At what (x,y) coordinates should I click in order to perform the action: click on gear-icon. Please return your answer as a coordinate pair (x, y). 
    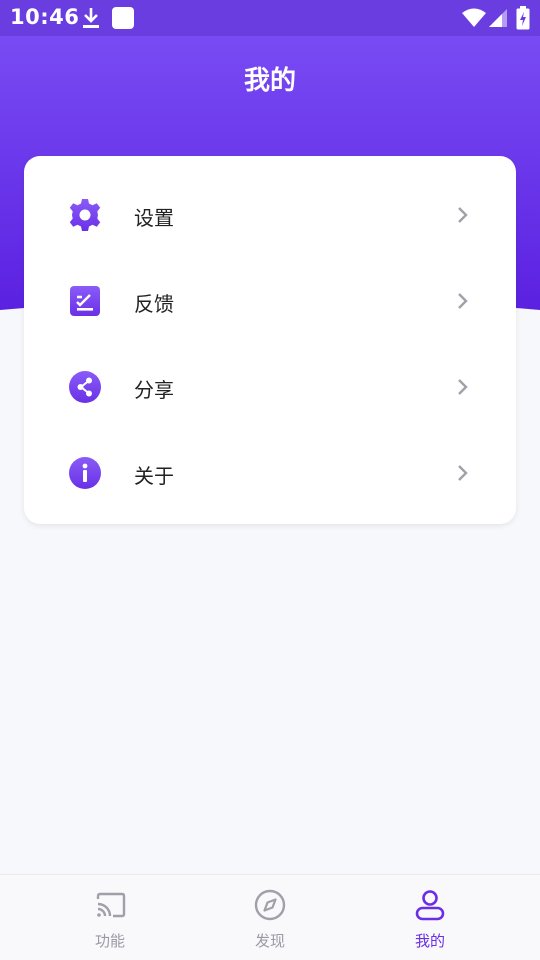
    Looking at the image, I should click on (85, 215).